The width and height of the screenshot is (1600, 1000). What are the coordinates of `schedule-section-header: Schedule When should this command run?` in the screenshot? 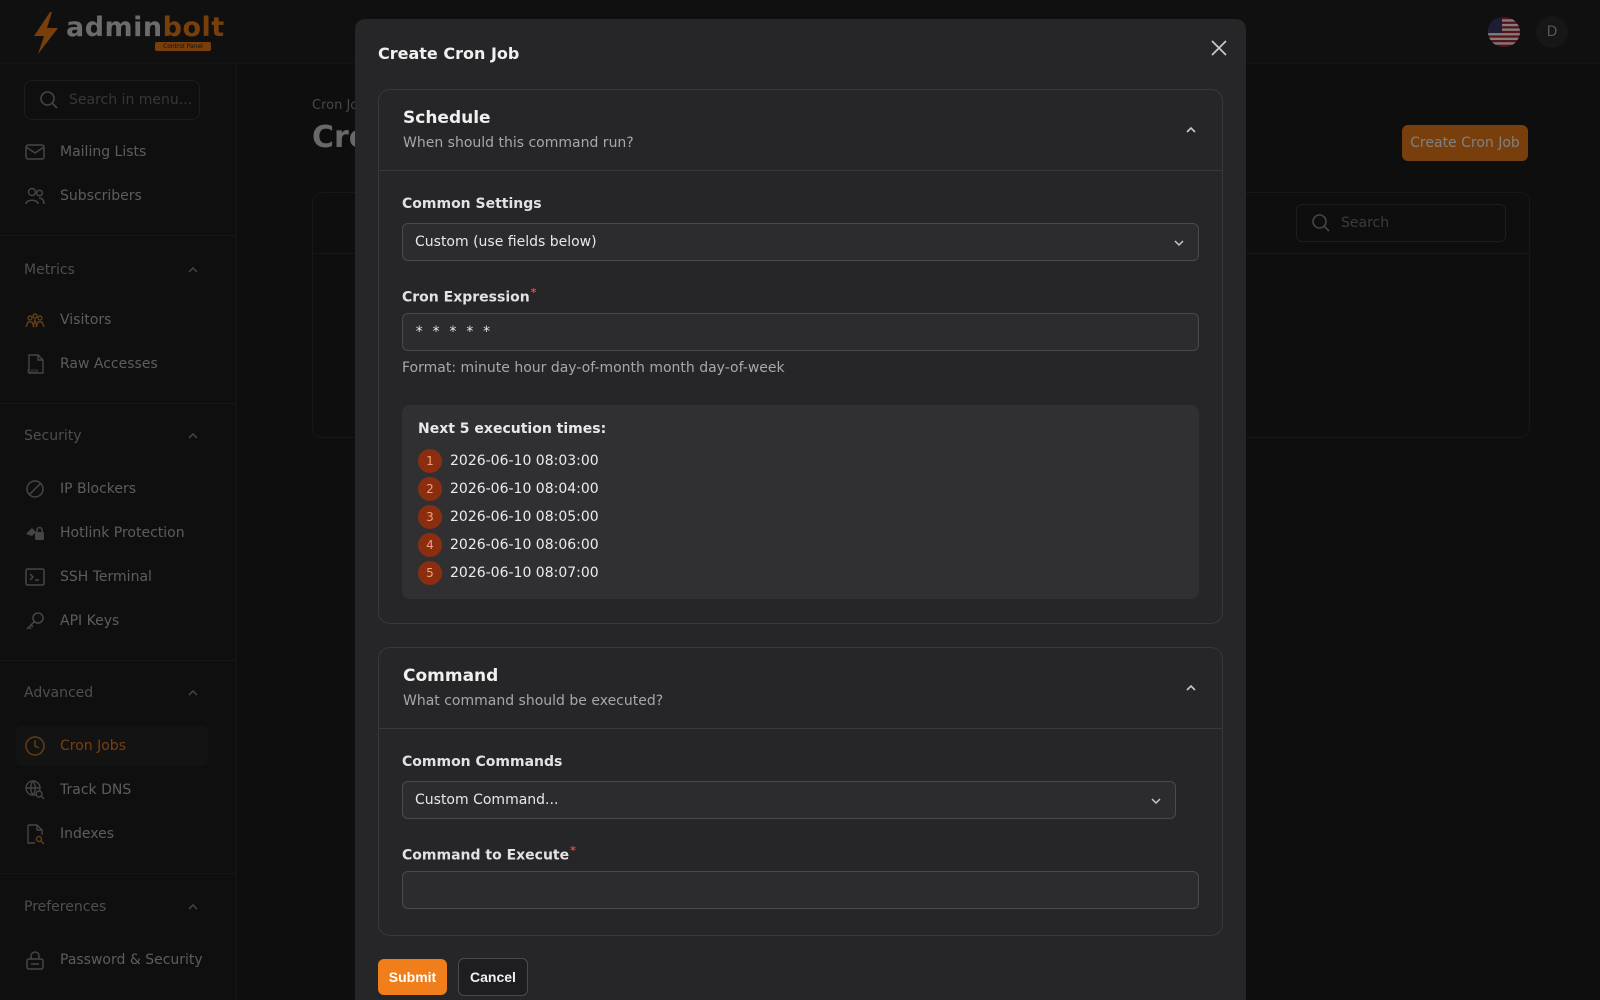 It's located at (800, 130).